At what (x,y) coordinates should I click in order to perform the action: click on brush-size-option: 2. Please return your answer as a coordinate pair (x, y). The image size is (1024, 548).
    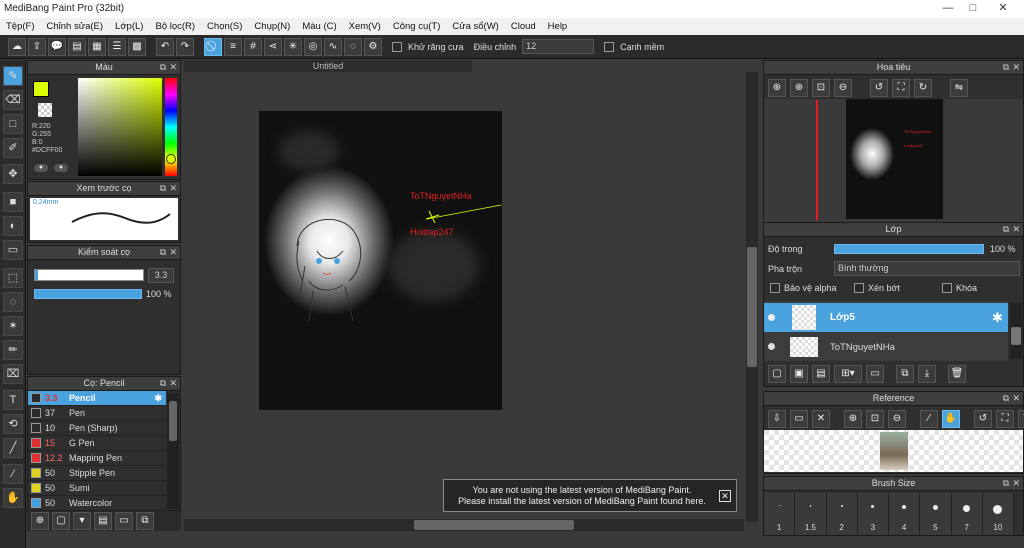
    Looking at the image, I should click on (842, 514).